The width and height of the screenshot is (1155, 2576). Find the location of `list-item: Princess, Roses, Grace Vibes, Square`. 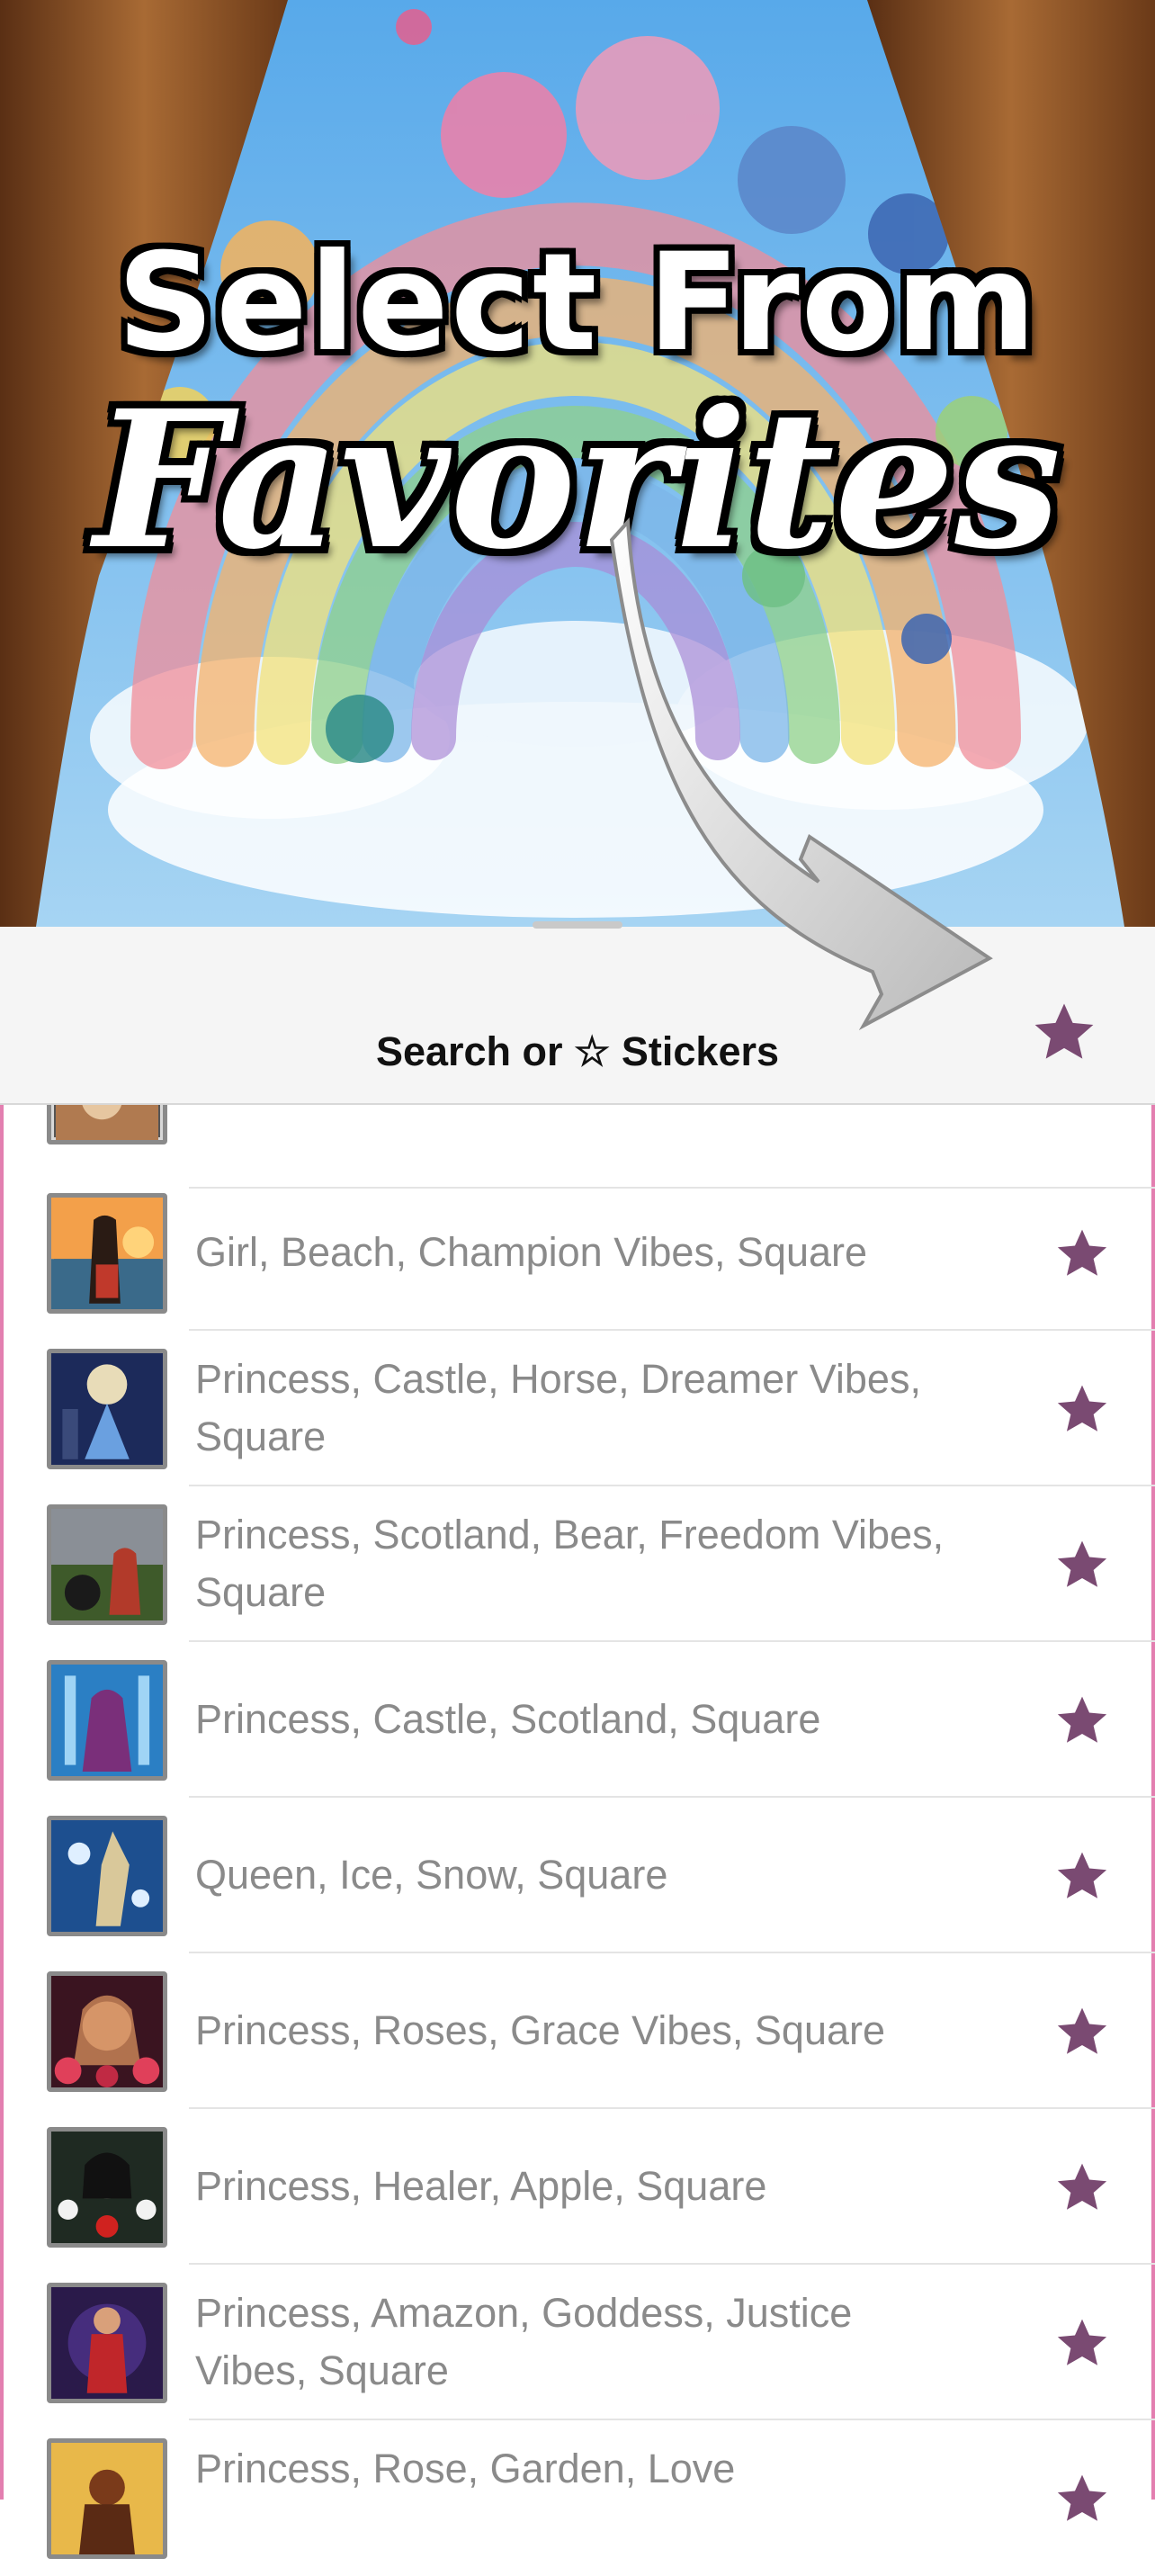

list-item: Princess, Roses, Grace Vibes, Square is located at coordinates (577, 2031).